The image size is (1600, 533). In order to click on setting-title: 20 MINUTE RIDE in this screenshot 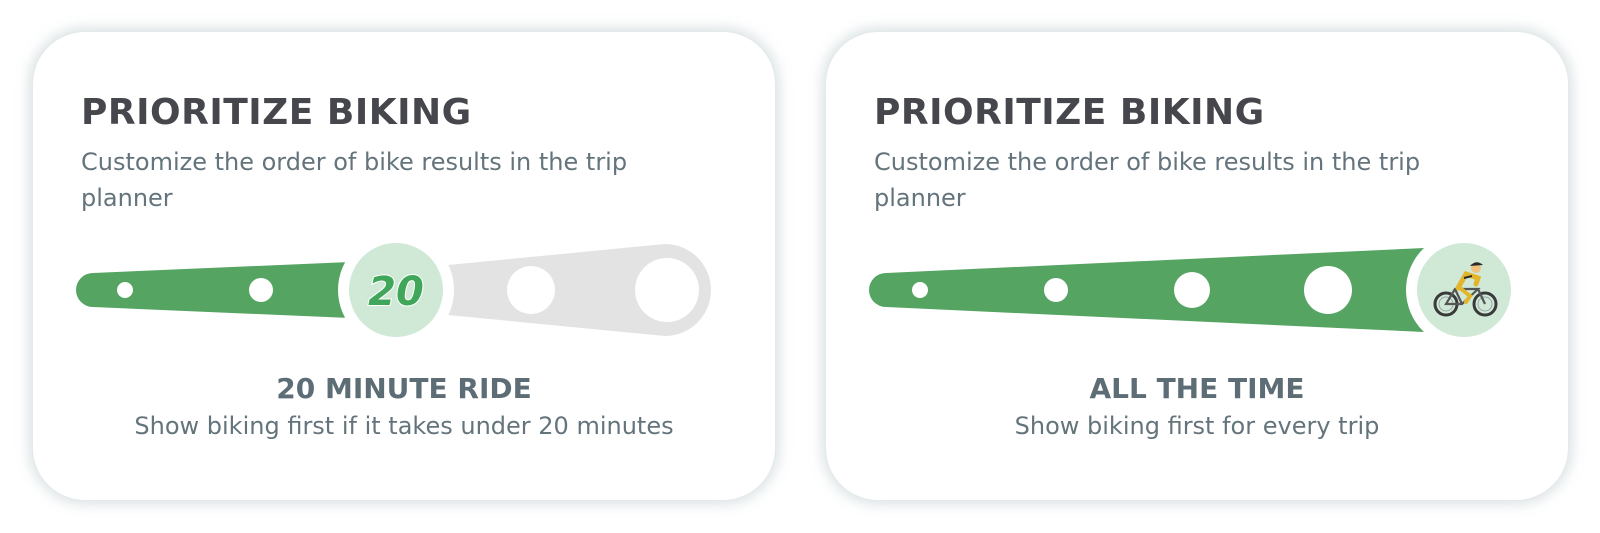, I will do `click(404, 388)`.